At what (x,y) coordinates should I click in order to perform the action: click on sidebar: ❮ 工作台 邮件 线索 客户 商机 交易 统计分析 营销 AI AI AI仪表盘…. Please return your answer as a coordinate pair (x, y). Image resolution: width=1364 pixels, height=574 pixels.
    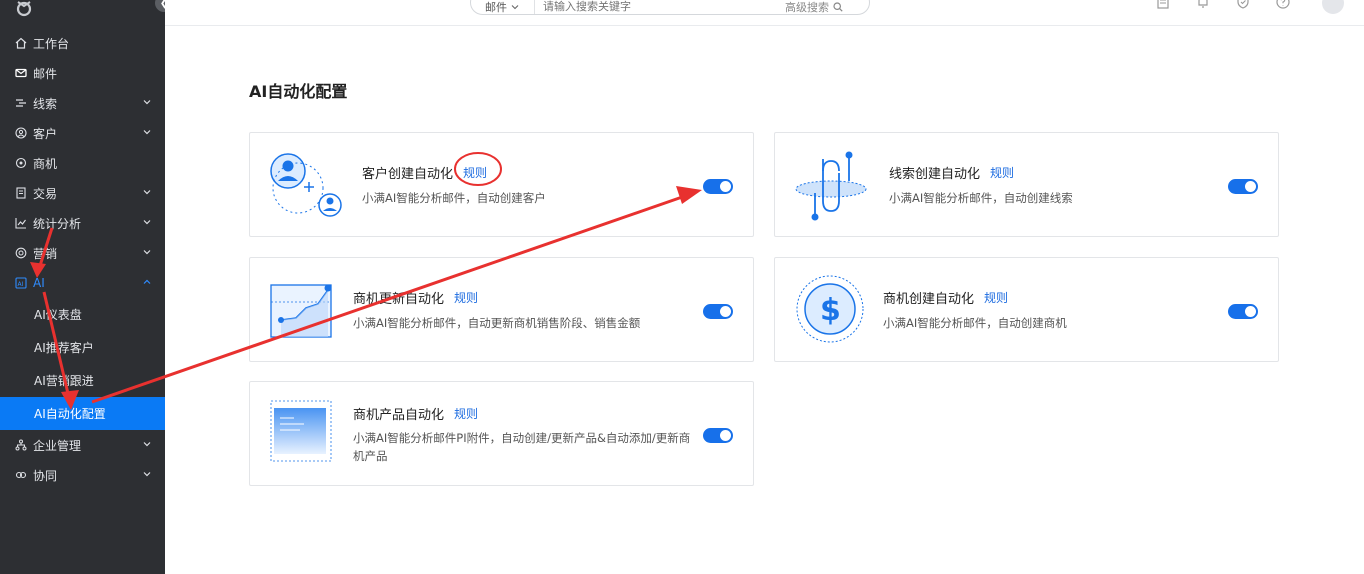
    Looking at the image, I should click on (86, 287).